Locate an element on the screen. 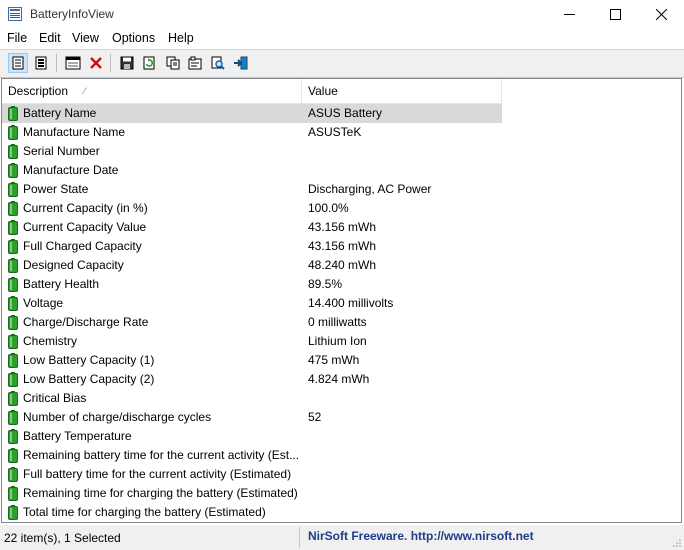  log-mode-button is located at coordinates (41, 63).